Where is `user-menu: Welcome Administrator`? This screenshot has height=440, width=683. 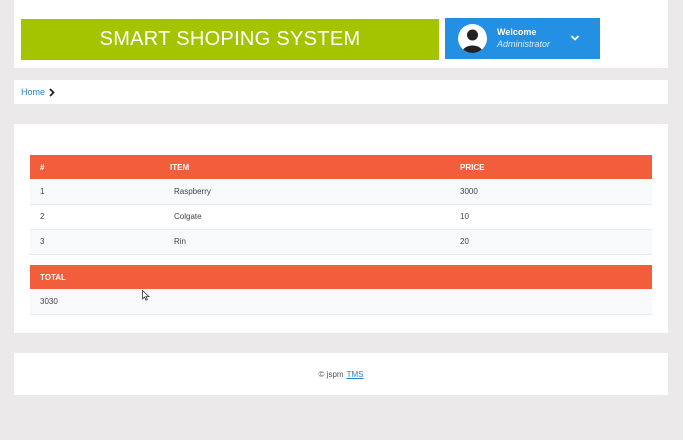
user-menu: Welcome Administrator is located at coordinates (522, 38).